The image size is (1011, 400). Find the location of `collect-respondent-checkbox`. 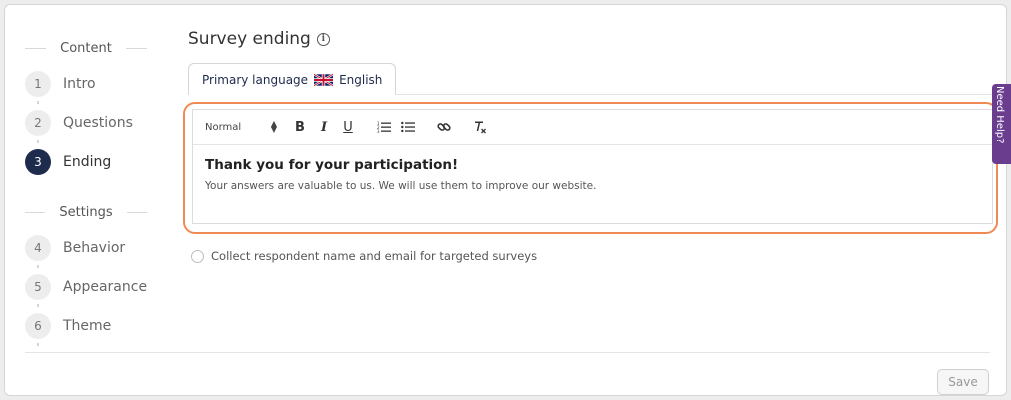

collect-respondent-checkbox is located at coordinates (197, 256).